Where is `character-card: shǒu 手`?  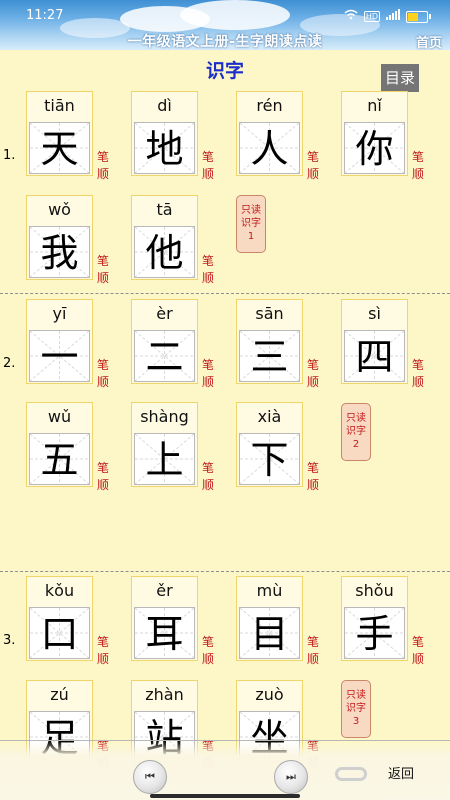
character-card: shǒu 手 is located at coordinates (374, 618).